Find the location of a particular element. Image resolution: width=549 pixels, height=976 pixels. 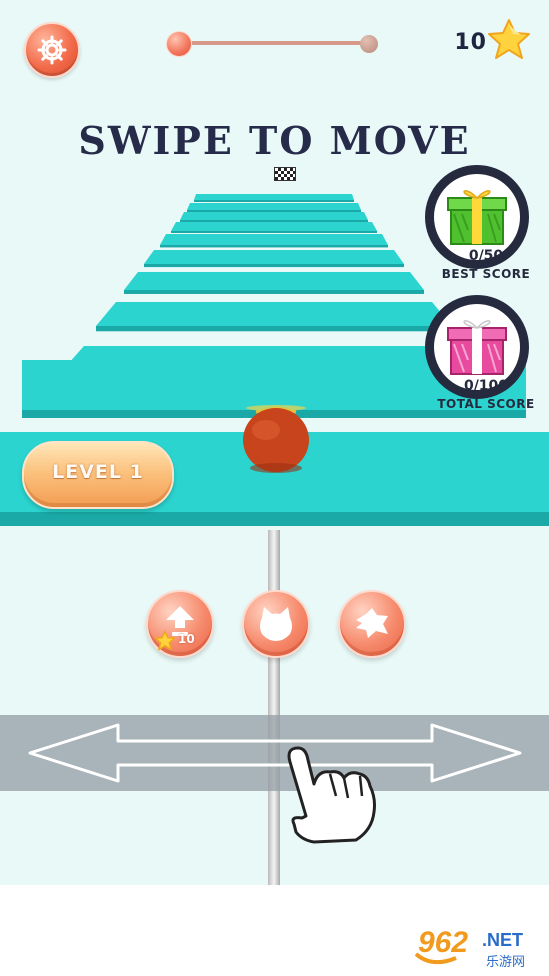

level-label: LEVEL 1 is located at coordinates (98, 472).